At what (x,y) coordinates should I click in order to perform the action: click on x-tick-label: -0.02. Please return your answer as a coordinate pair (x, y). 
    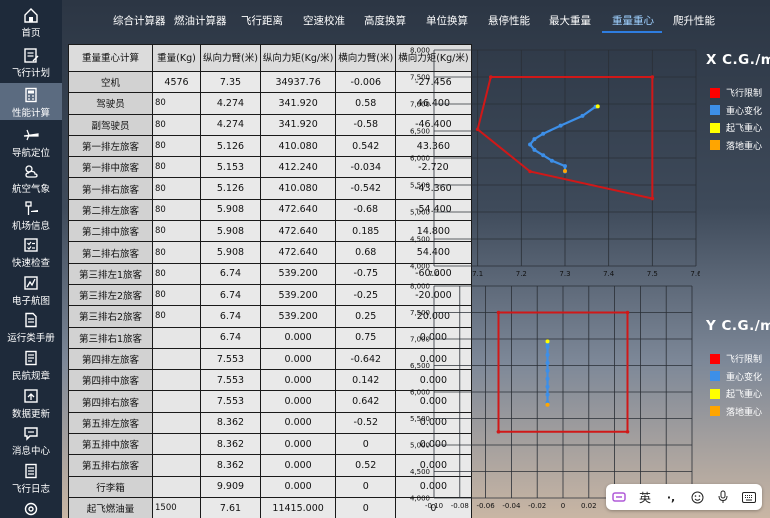
    Looking at the image, I should click on (537, 506).